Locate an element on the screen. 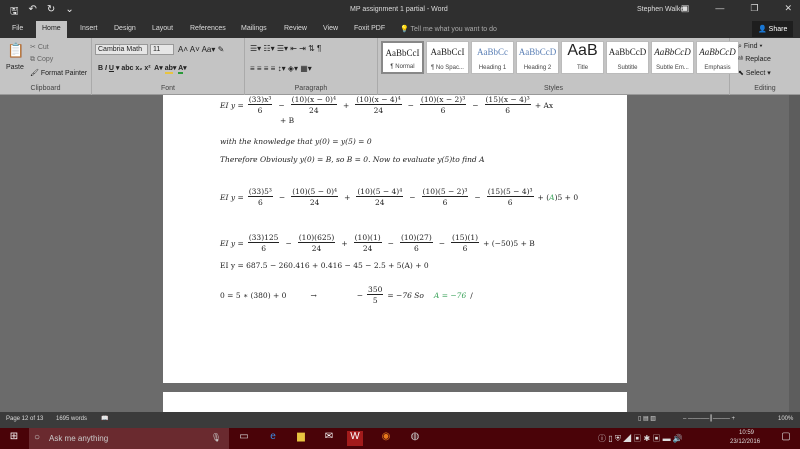  fraction: (10)(x − 4)⁴ 24 is located at coordinates (378, 105).